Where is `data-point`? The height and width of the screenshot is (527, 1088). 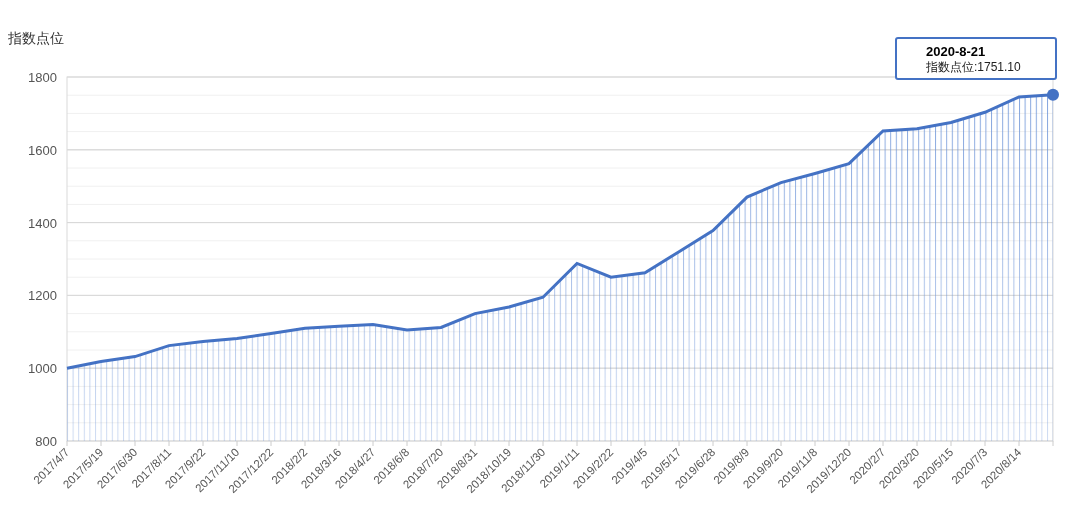
data-point is located at coordinates (1053, 94).